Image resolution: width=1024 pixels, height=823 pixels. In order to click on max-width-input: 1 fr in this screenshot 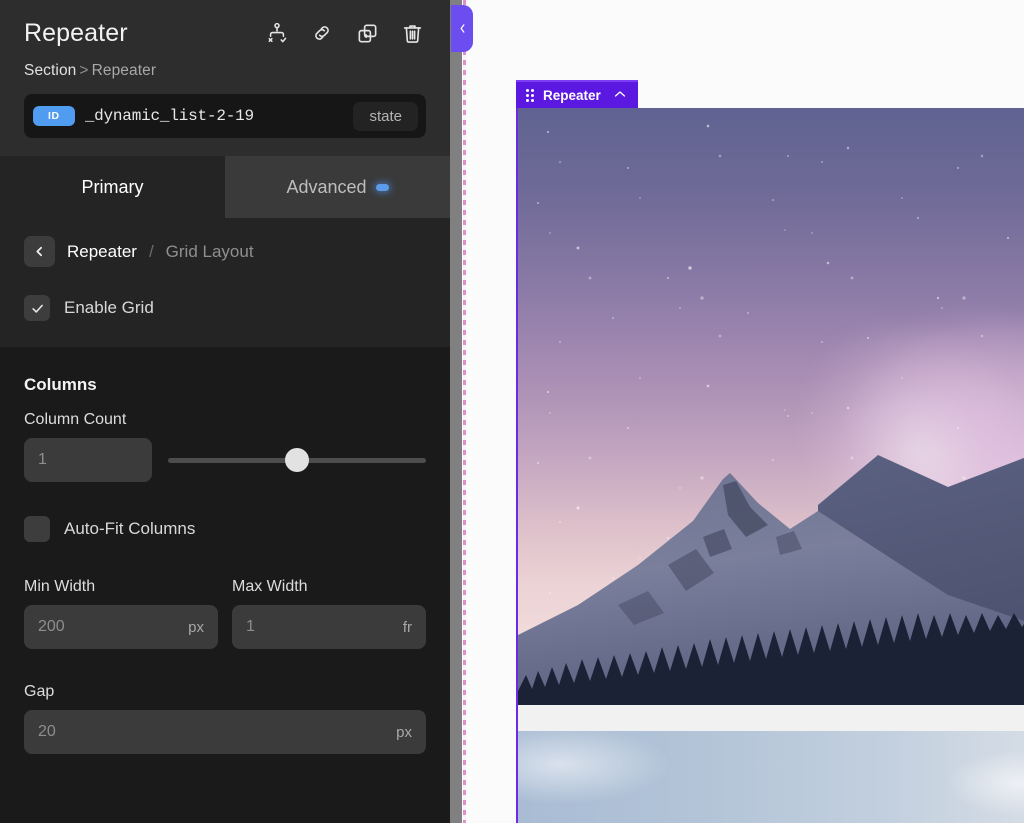, I will do `click(329, 627)`.